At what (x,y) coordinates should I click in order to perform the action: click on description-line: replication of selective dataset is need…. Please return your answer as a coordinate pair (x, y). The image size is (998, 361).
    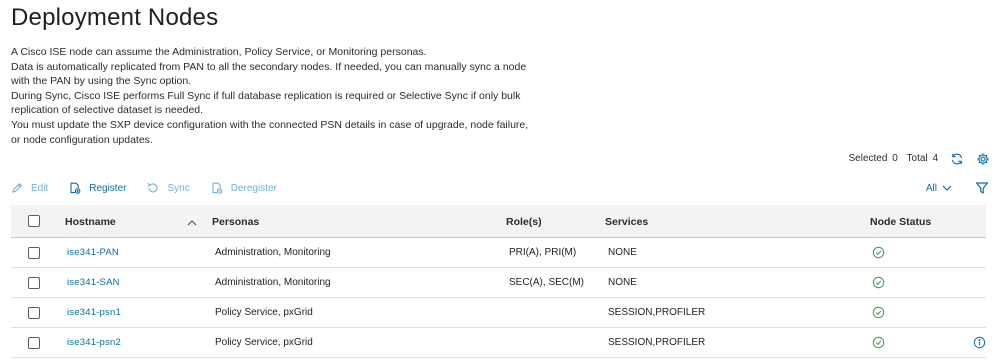
    Looking at the image, I should click on (107, 110).